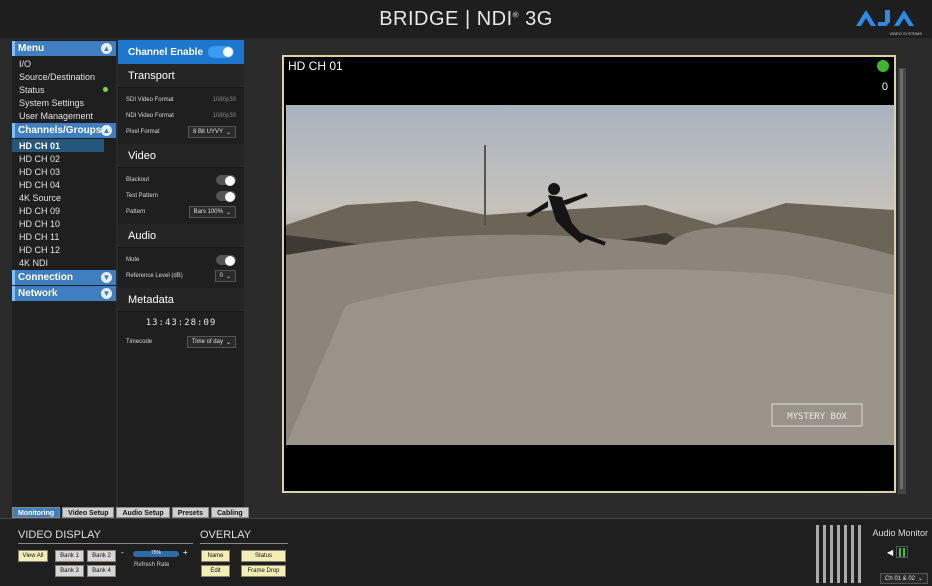 This screenshot has width=932, height=586. I want to click on refresh-rate-slider: 75%, so click(156, 553).